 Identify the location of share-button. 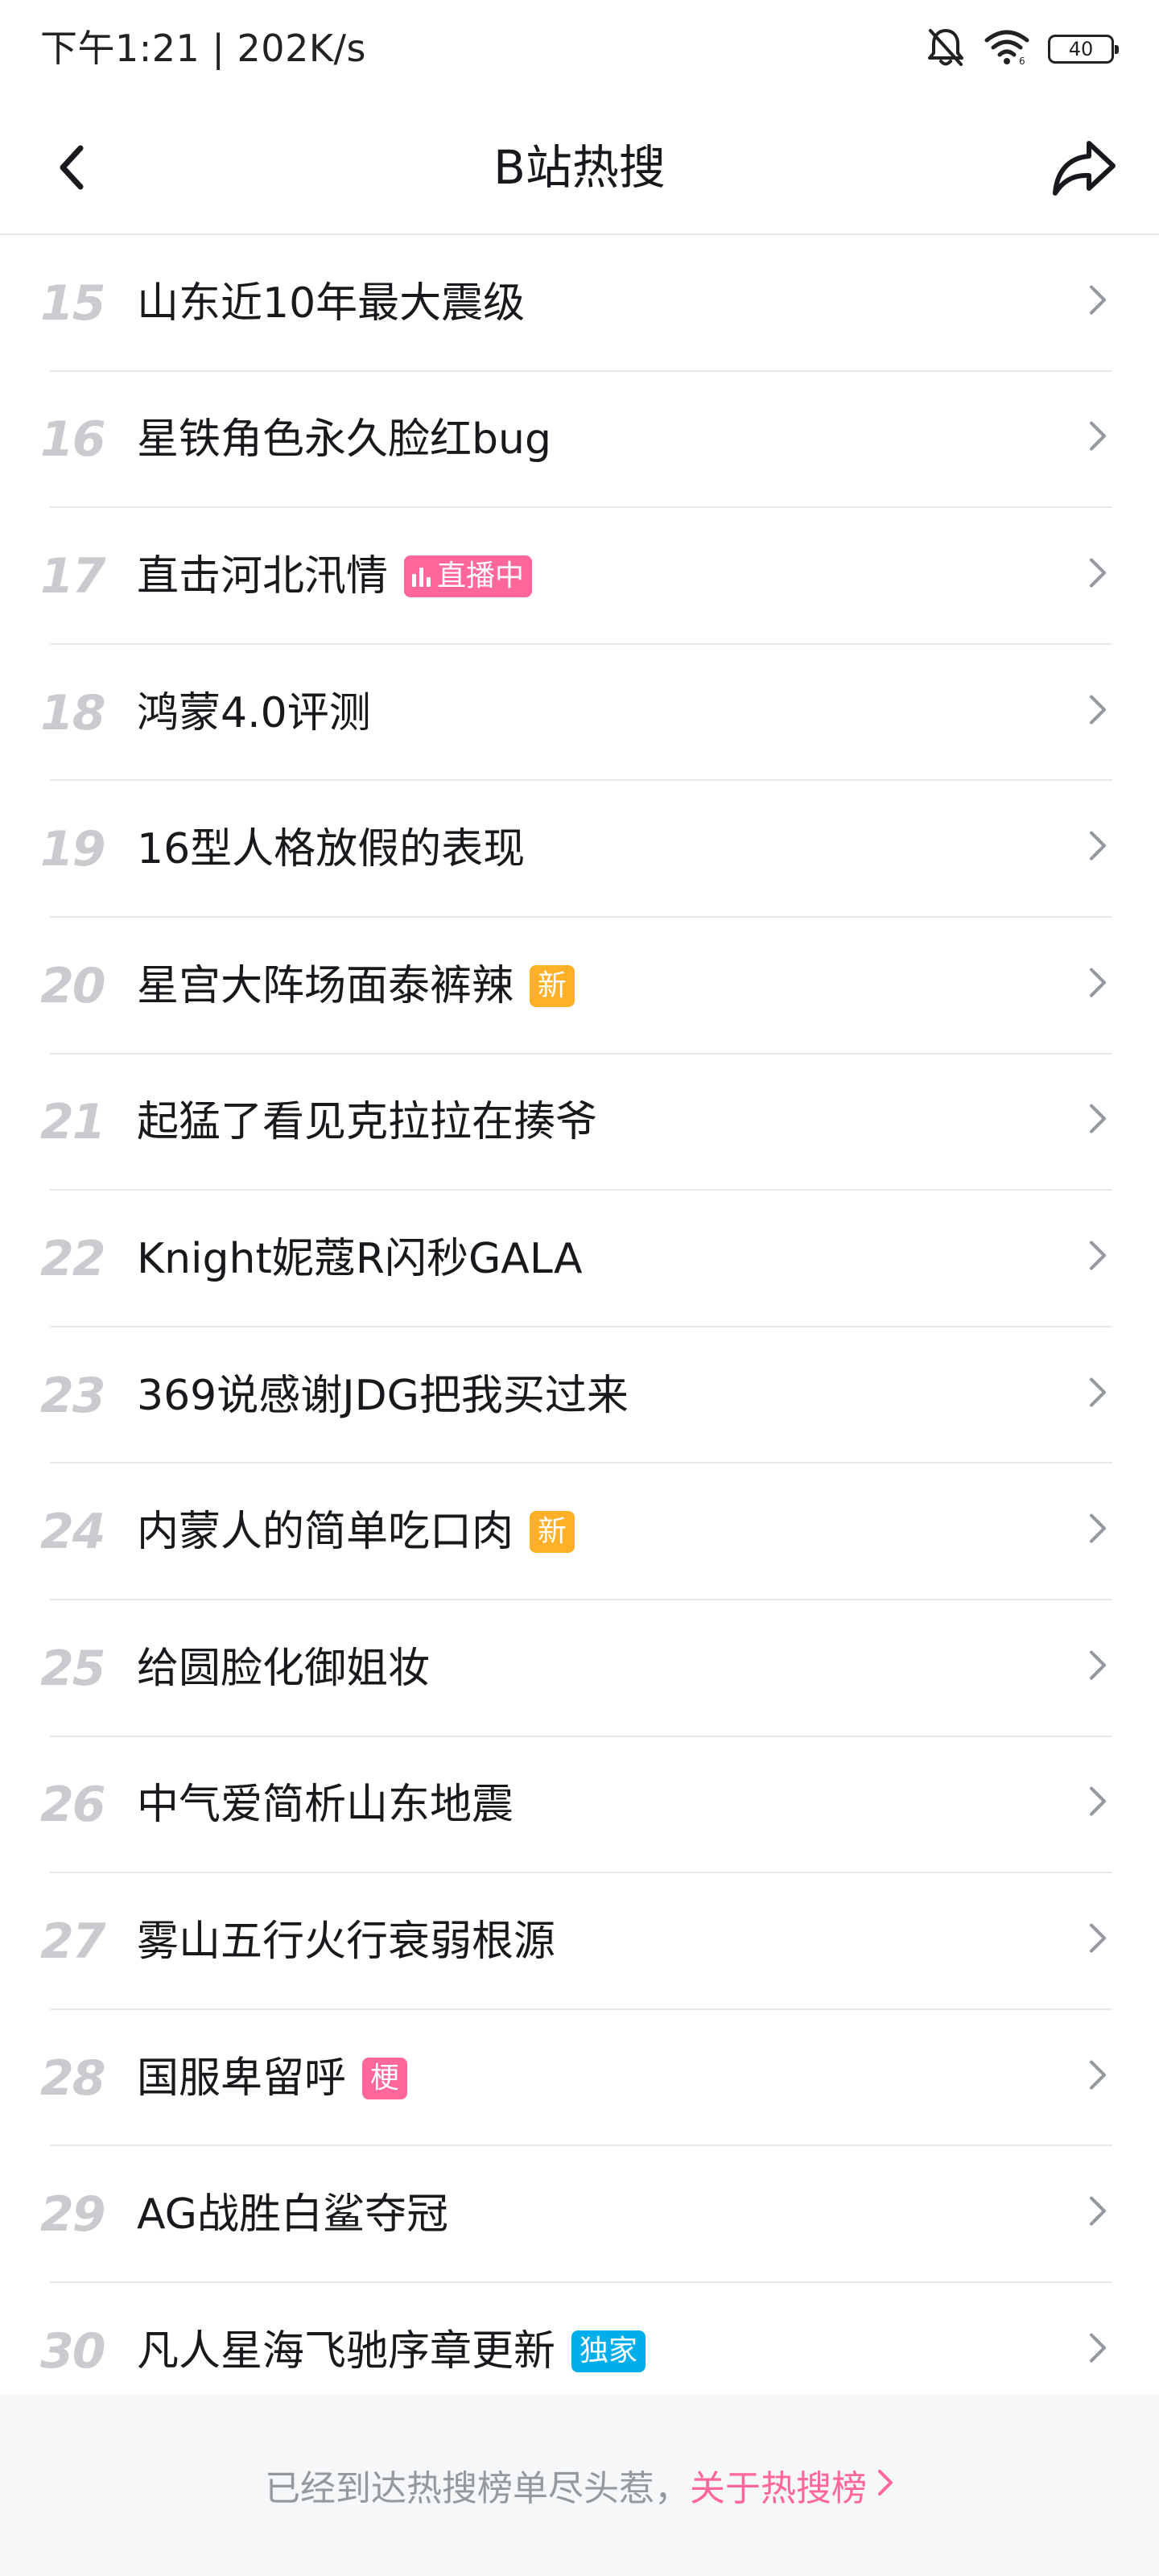
(1084, 169).